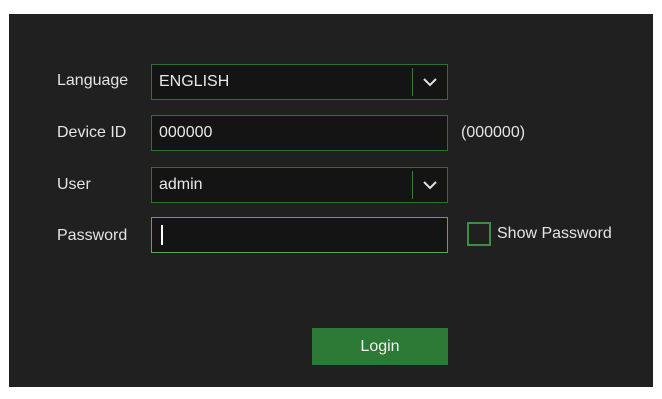 Image resolution: width=662 pixels, height=399 pixels. I want to click on password-label: Password, so click(92, 235).